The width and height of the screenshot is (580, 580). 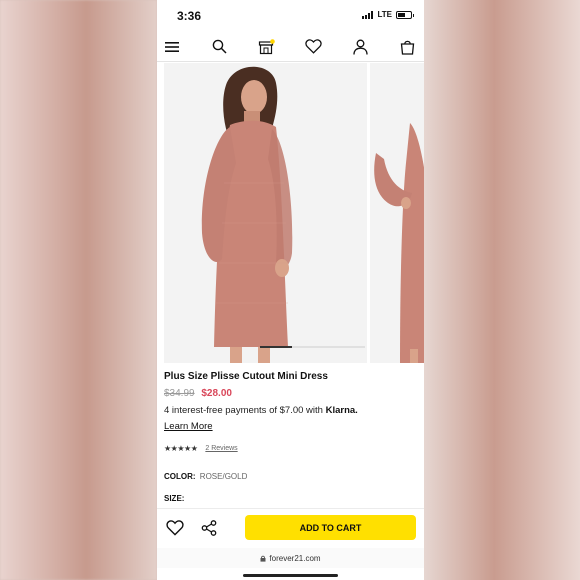 I want to click on reviews-link: 2 Reviews, so click(x=221, y=448).